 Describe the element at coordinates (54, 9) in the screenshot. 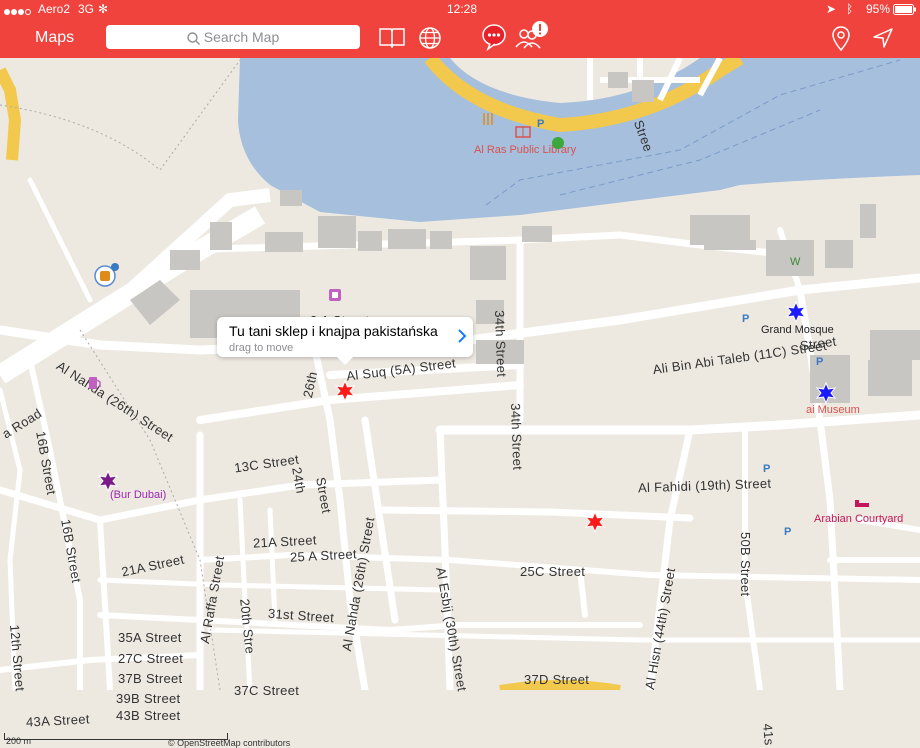

I see `carrier-label: Aero2` at that location.